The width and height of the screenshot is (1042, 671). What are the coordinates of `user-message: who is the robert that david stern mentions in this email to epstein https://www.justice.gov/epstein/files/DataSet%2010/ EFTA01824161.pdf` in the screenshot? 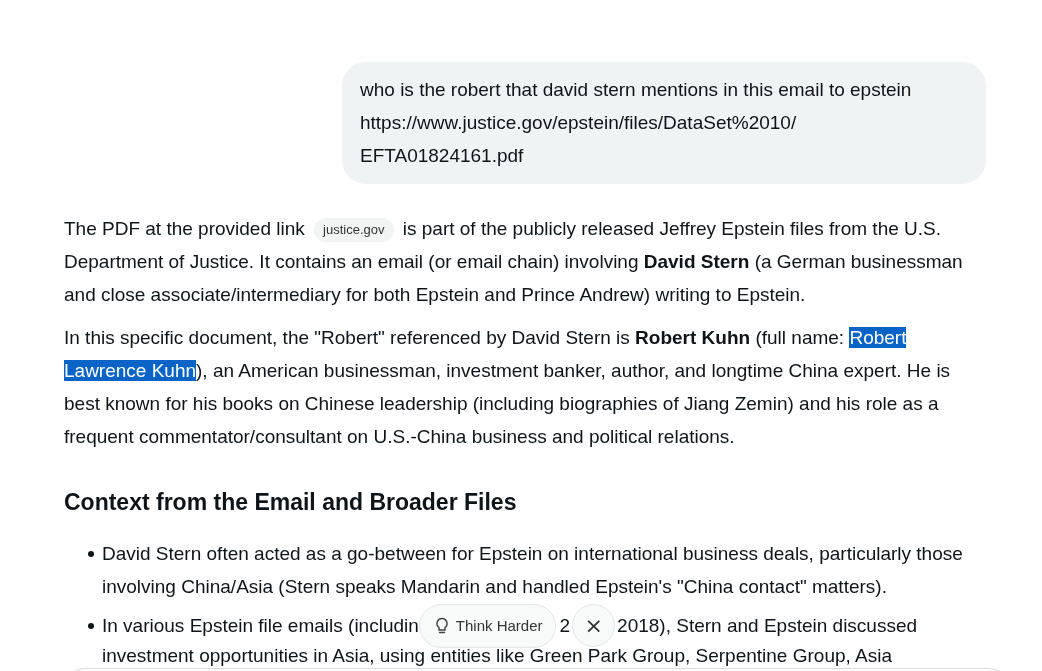 It's located at (664, 123).